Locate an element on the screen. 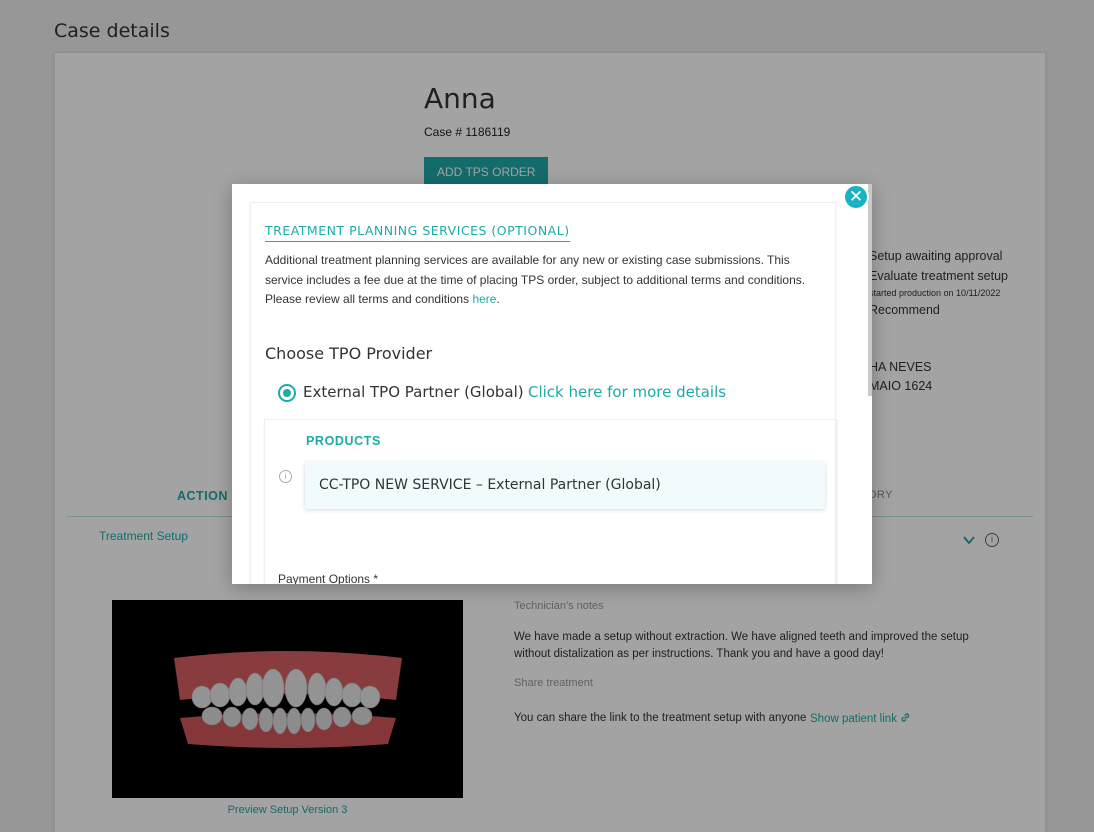 The height and width of the screenshot is (832, 1094). products-label: PRODUCTS is located at coordinates (343, 441).